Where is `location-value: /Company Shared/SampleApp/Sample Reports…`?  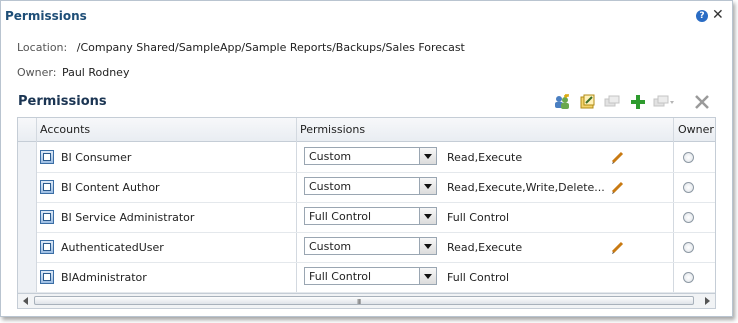
location-value: /Company Shared/SampleApp/Sample Reports… is located at coordinates (270, 47).